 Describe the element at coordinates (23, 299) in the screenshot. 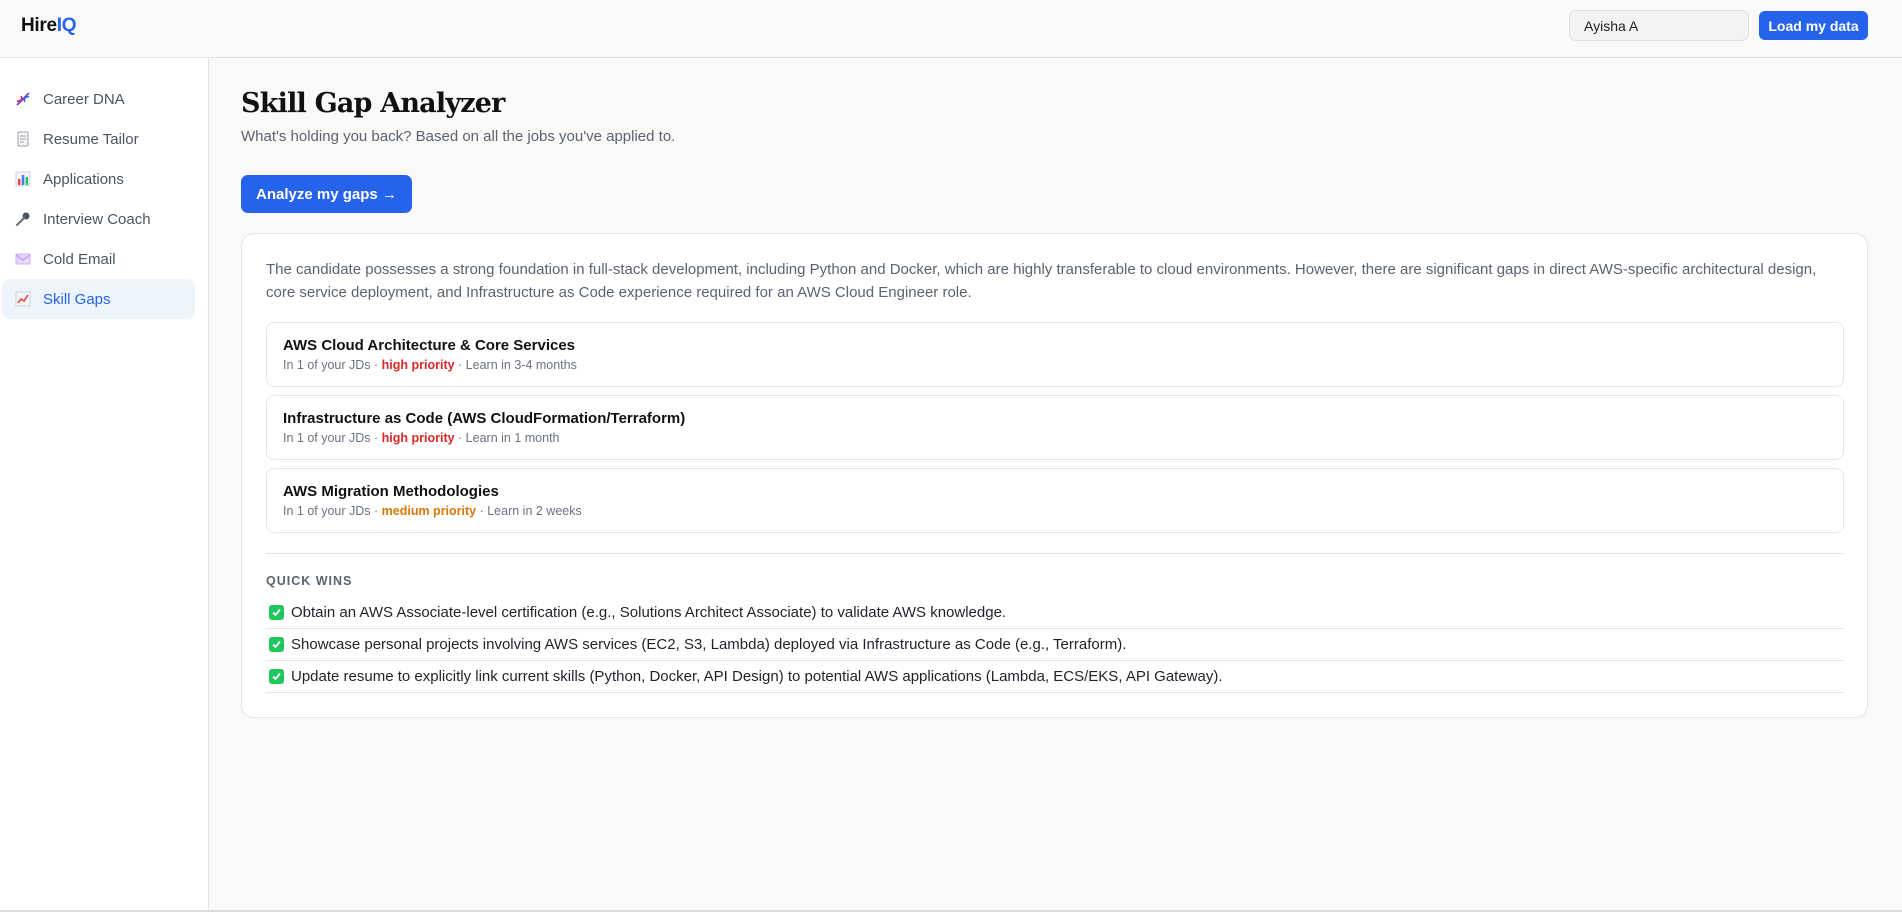

I see `trend-chart-icon` at that location.